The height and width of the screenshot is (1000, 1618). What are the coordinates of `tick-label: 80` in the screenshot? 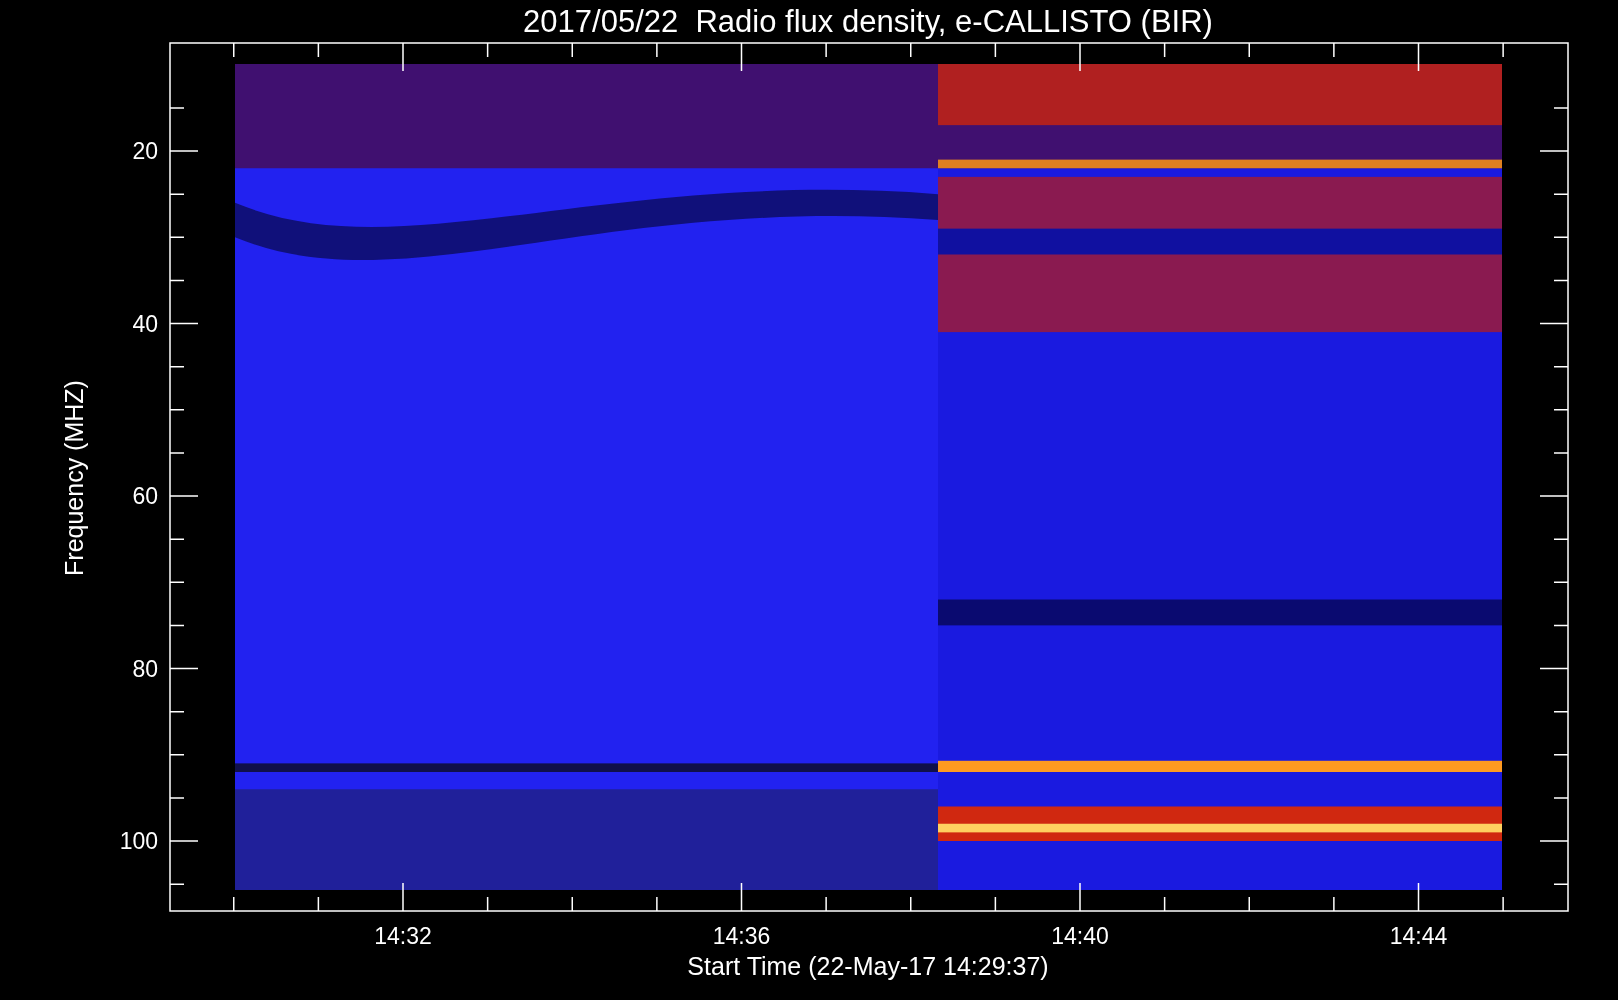 It's located at (145, 668).